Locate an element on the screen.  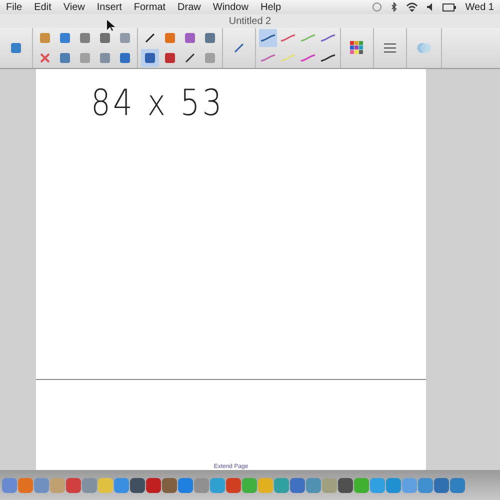
menu-item: Edit is located at coordinates (43, 7).